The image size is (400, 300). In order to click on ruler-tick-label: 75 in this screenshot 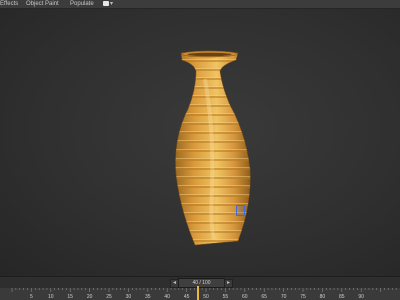, I will do `click(303, 297)`.